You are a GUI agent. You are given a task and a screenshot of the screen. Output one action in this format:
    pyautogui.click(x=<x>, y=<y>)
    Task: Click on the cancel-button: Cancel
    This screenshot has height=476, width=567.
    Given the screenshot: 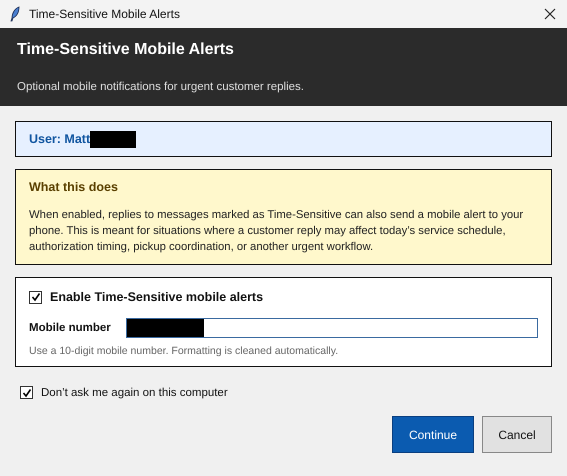 What is the action you would take?
    pyautogui.click(x=517, y=434)
    